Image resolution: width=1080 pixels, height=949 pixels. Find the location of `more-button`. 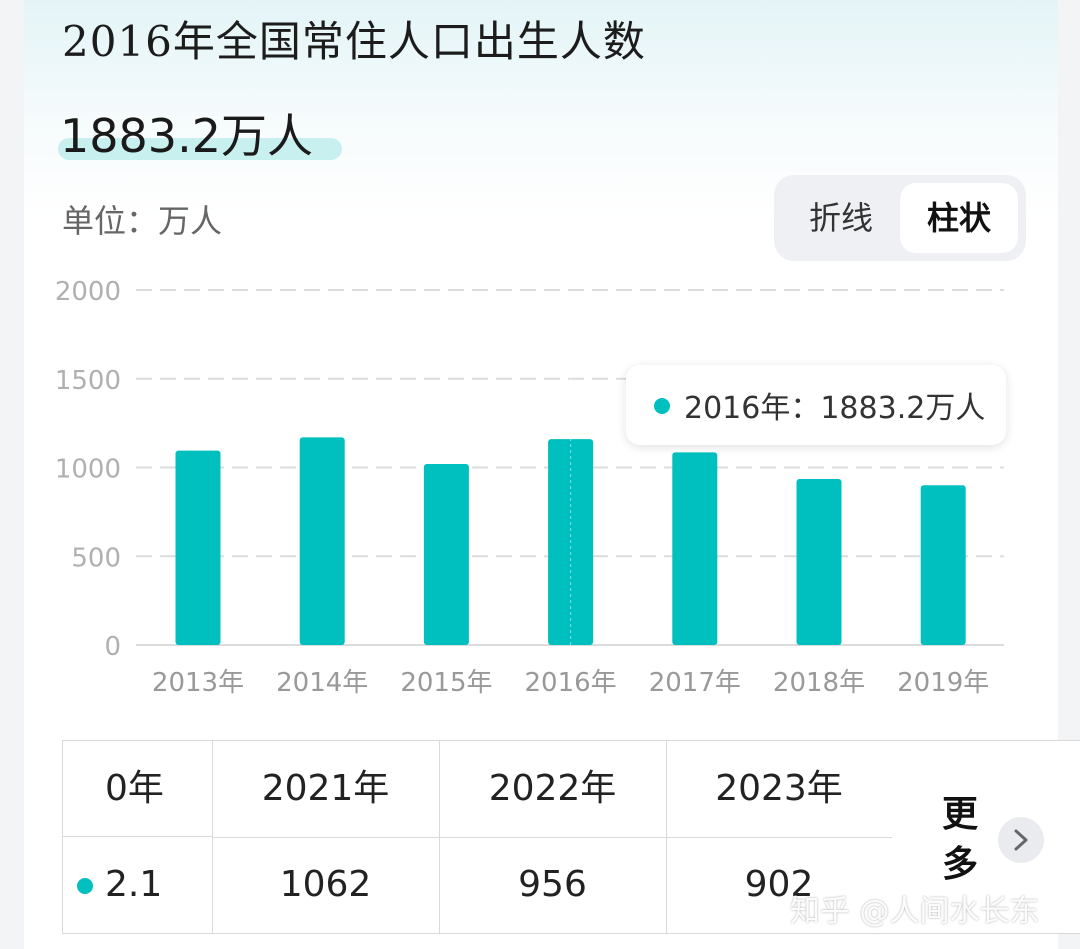

more-button is located at coordinates (1021, 840).